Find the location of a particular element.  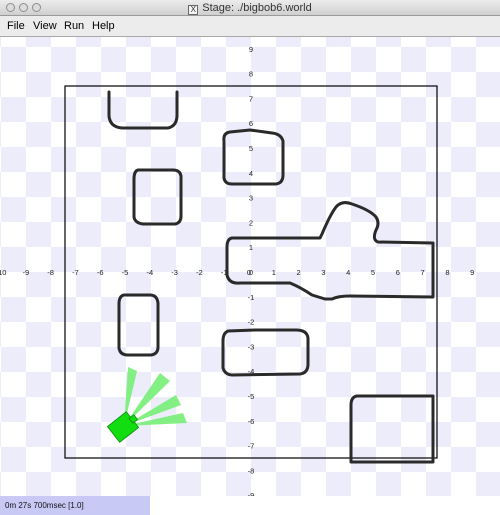

y-tick-label: -6 is located at coordinates (251, 421).